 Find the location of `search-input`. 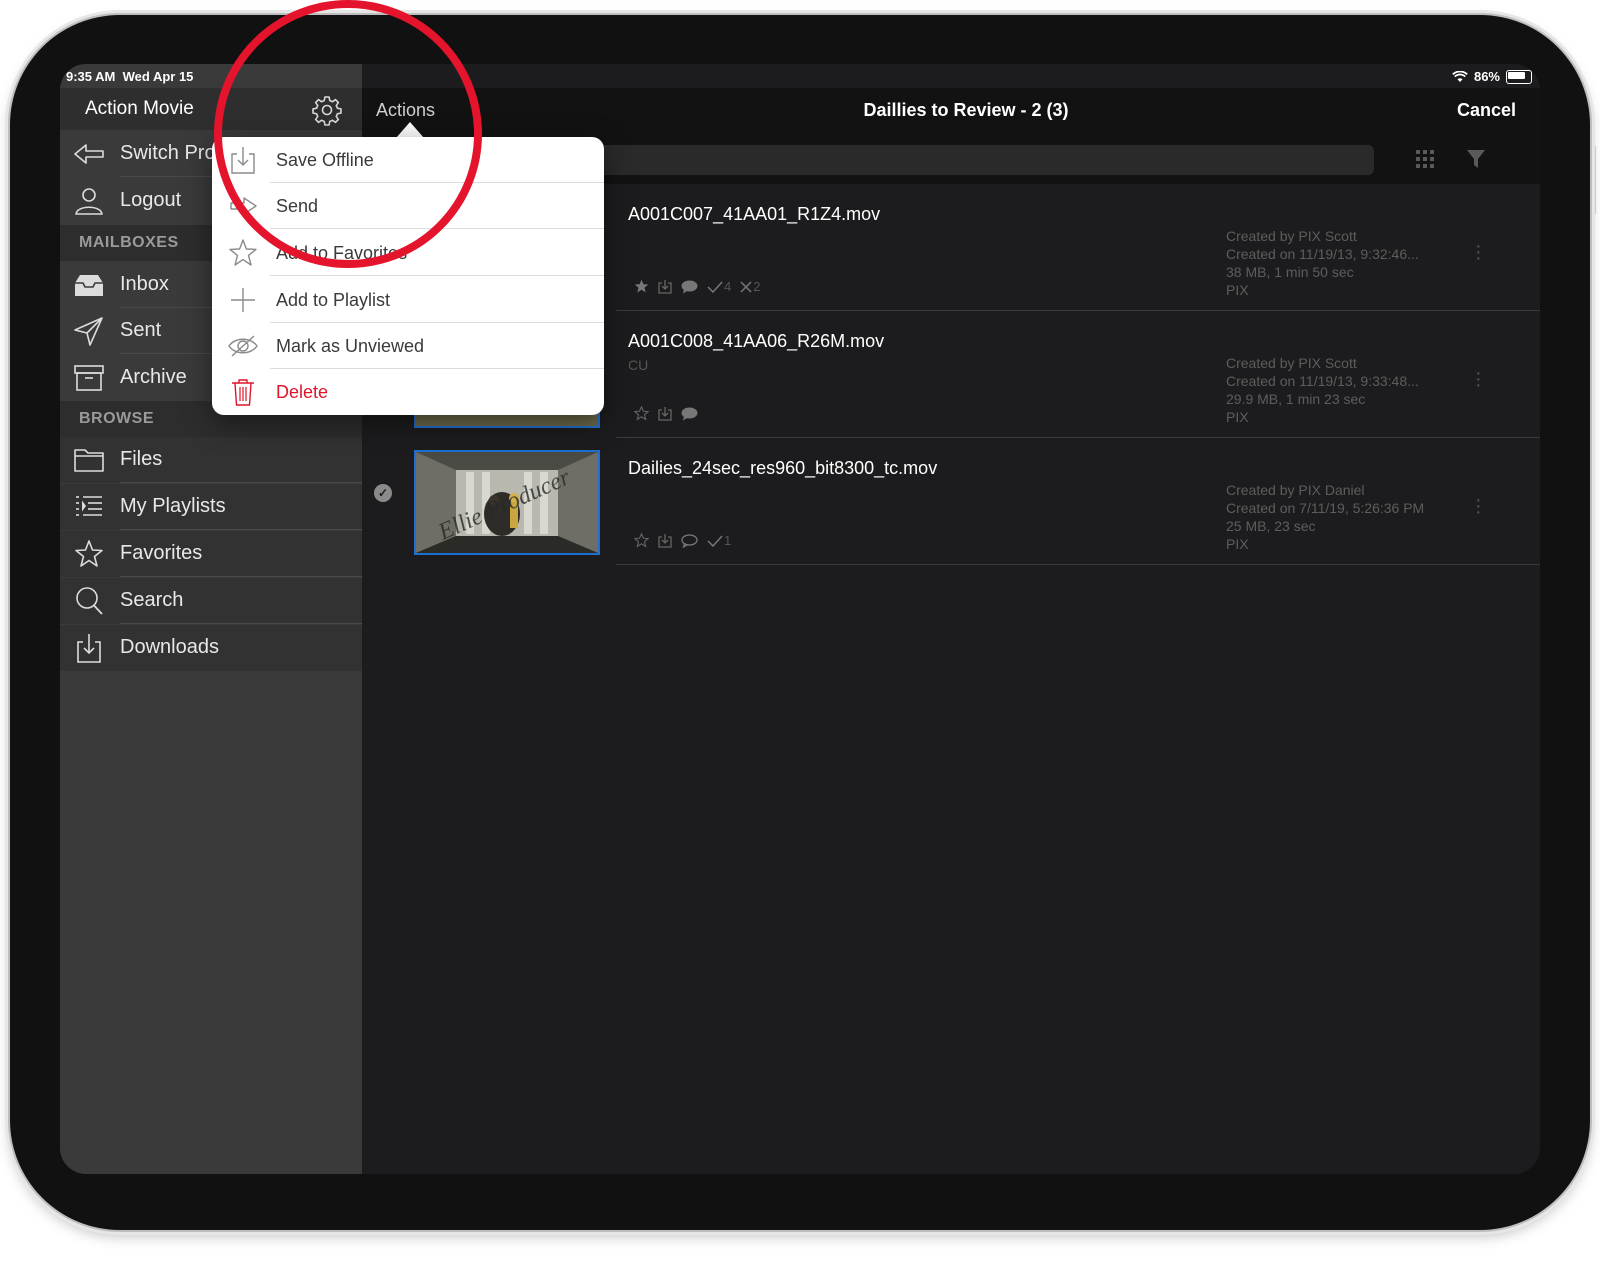

search-input is located at coordinates (983, 160).